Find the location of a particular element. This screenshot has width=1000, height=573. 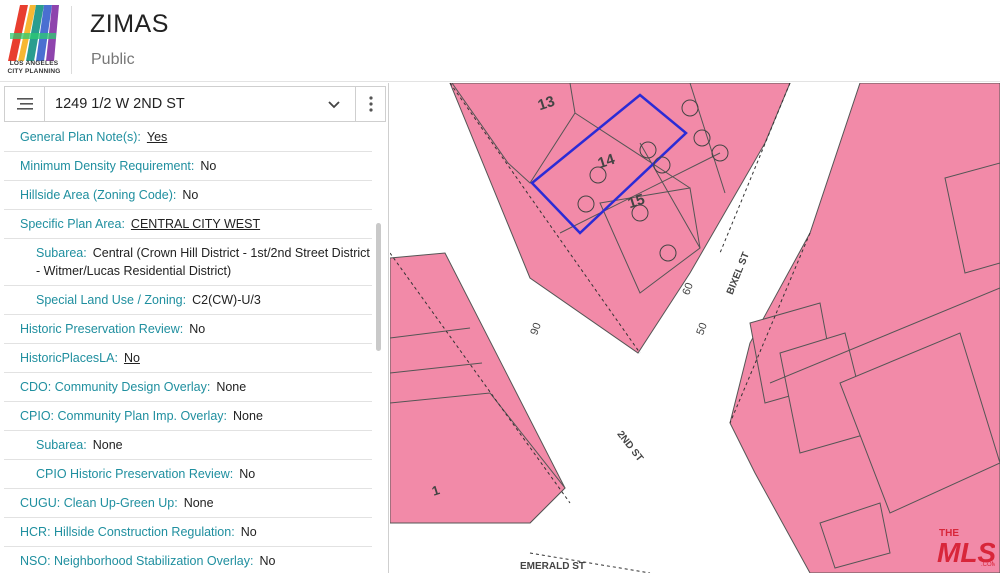

detail-row: General Plan Note(s): Yes is located at coordinates (188, 137).